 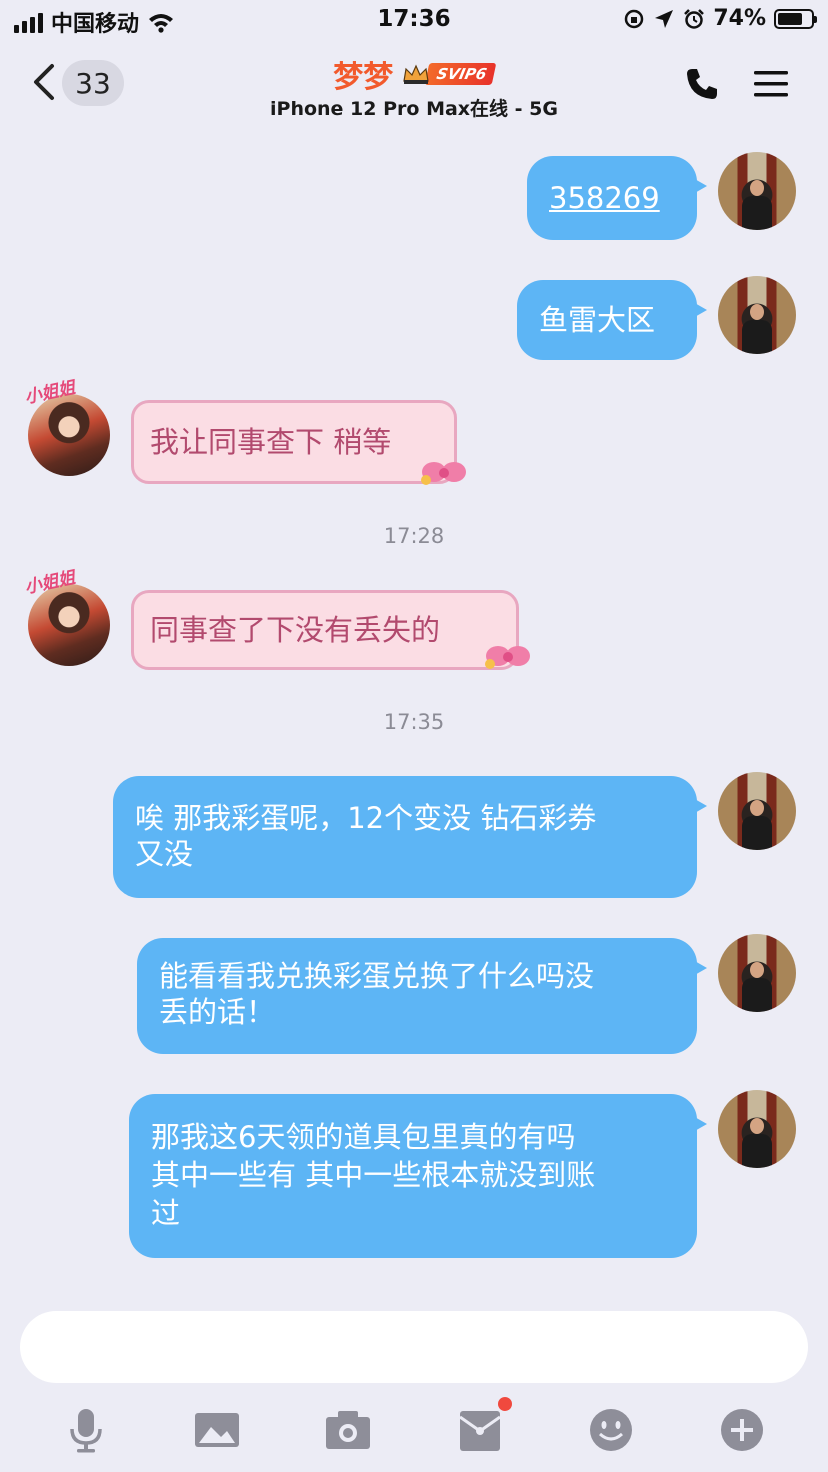 I want to click on chat-header: 33 梦梦 SVIP6 iPhone 12 Pro Max在线 - 5G, so click(x=414, y=85).